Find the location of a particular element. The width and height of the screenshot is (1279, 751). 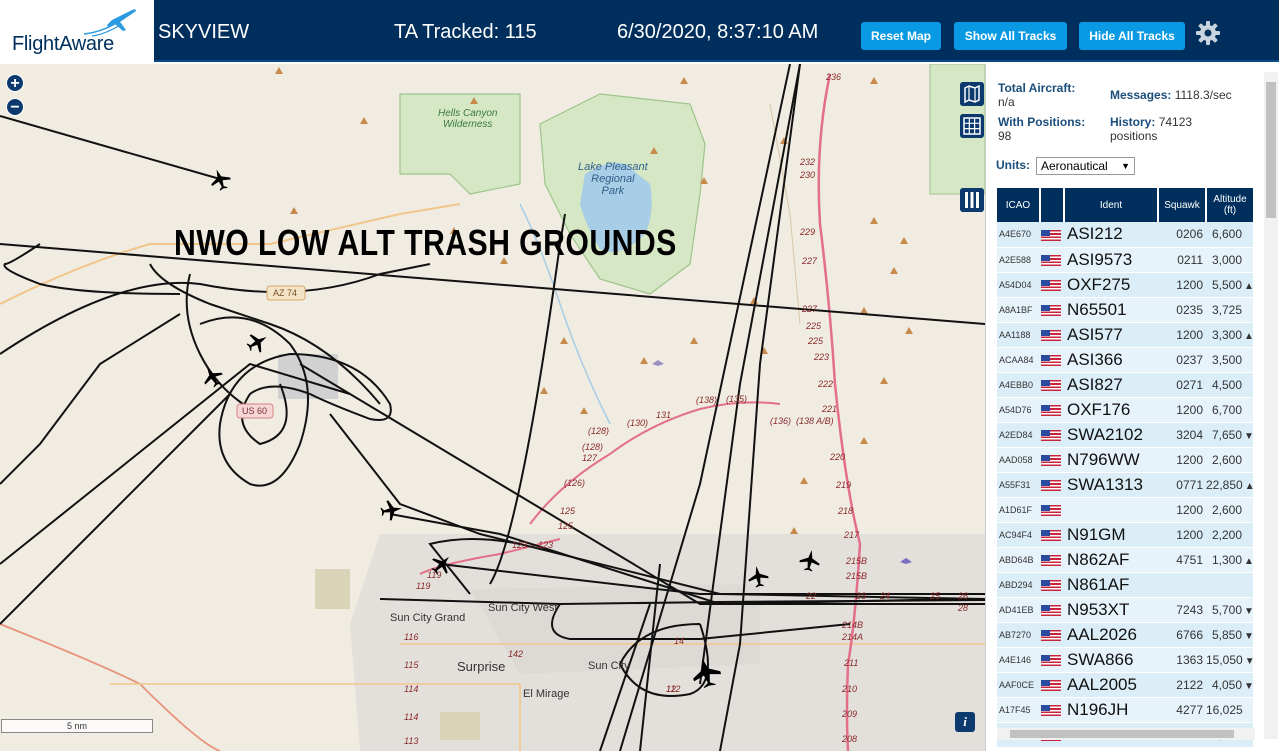

shield-us60: US 60 is located at coordinates (255, 411).